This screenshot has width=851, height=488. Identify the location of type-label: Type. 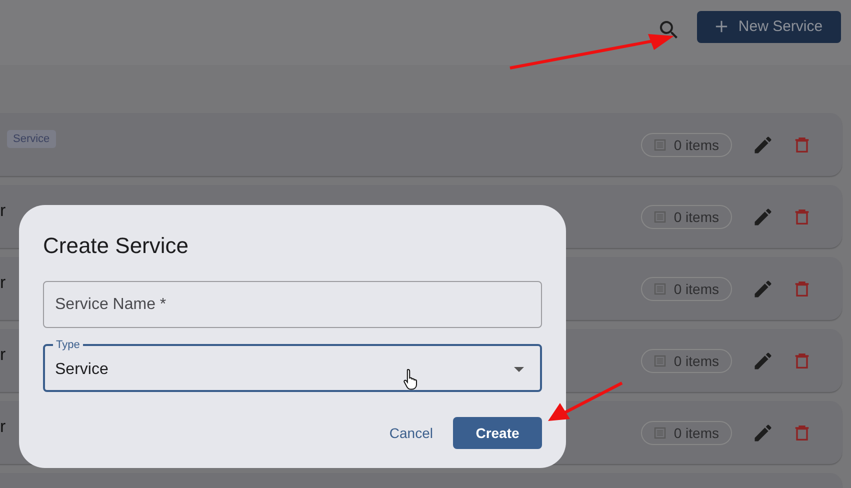
(68, 345).